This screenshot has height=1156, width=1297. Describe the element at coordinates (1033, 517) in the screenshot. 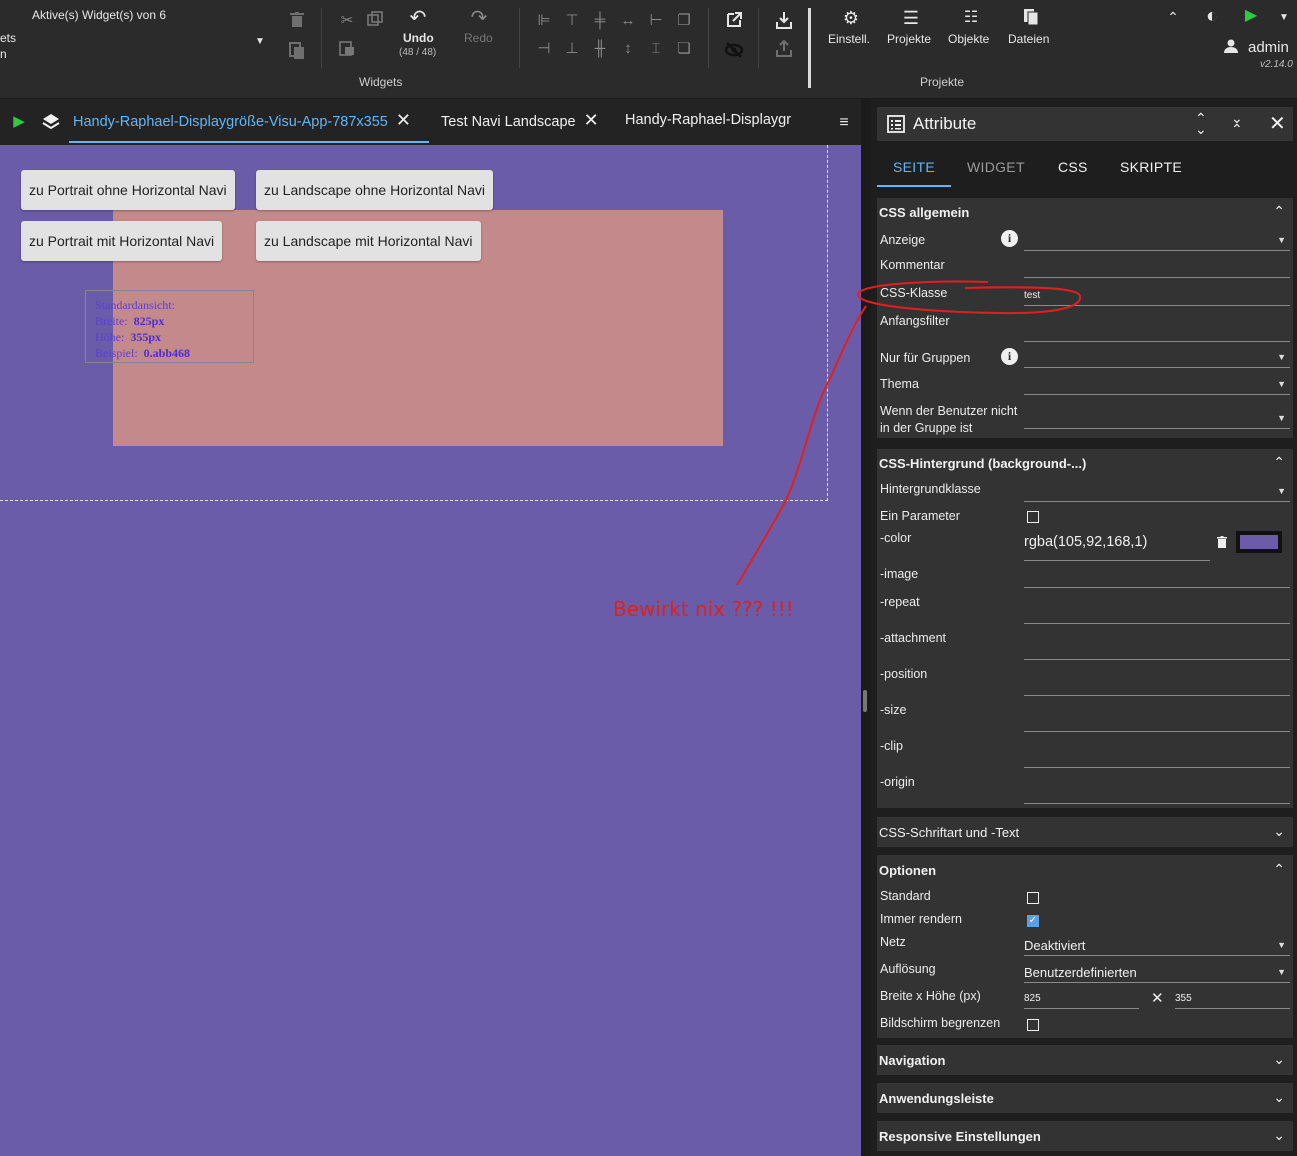

I see `one-param-checkbox` at that location.